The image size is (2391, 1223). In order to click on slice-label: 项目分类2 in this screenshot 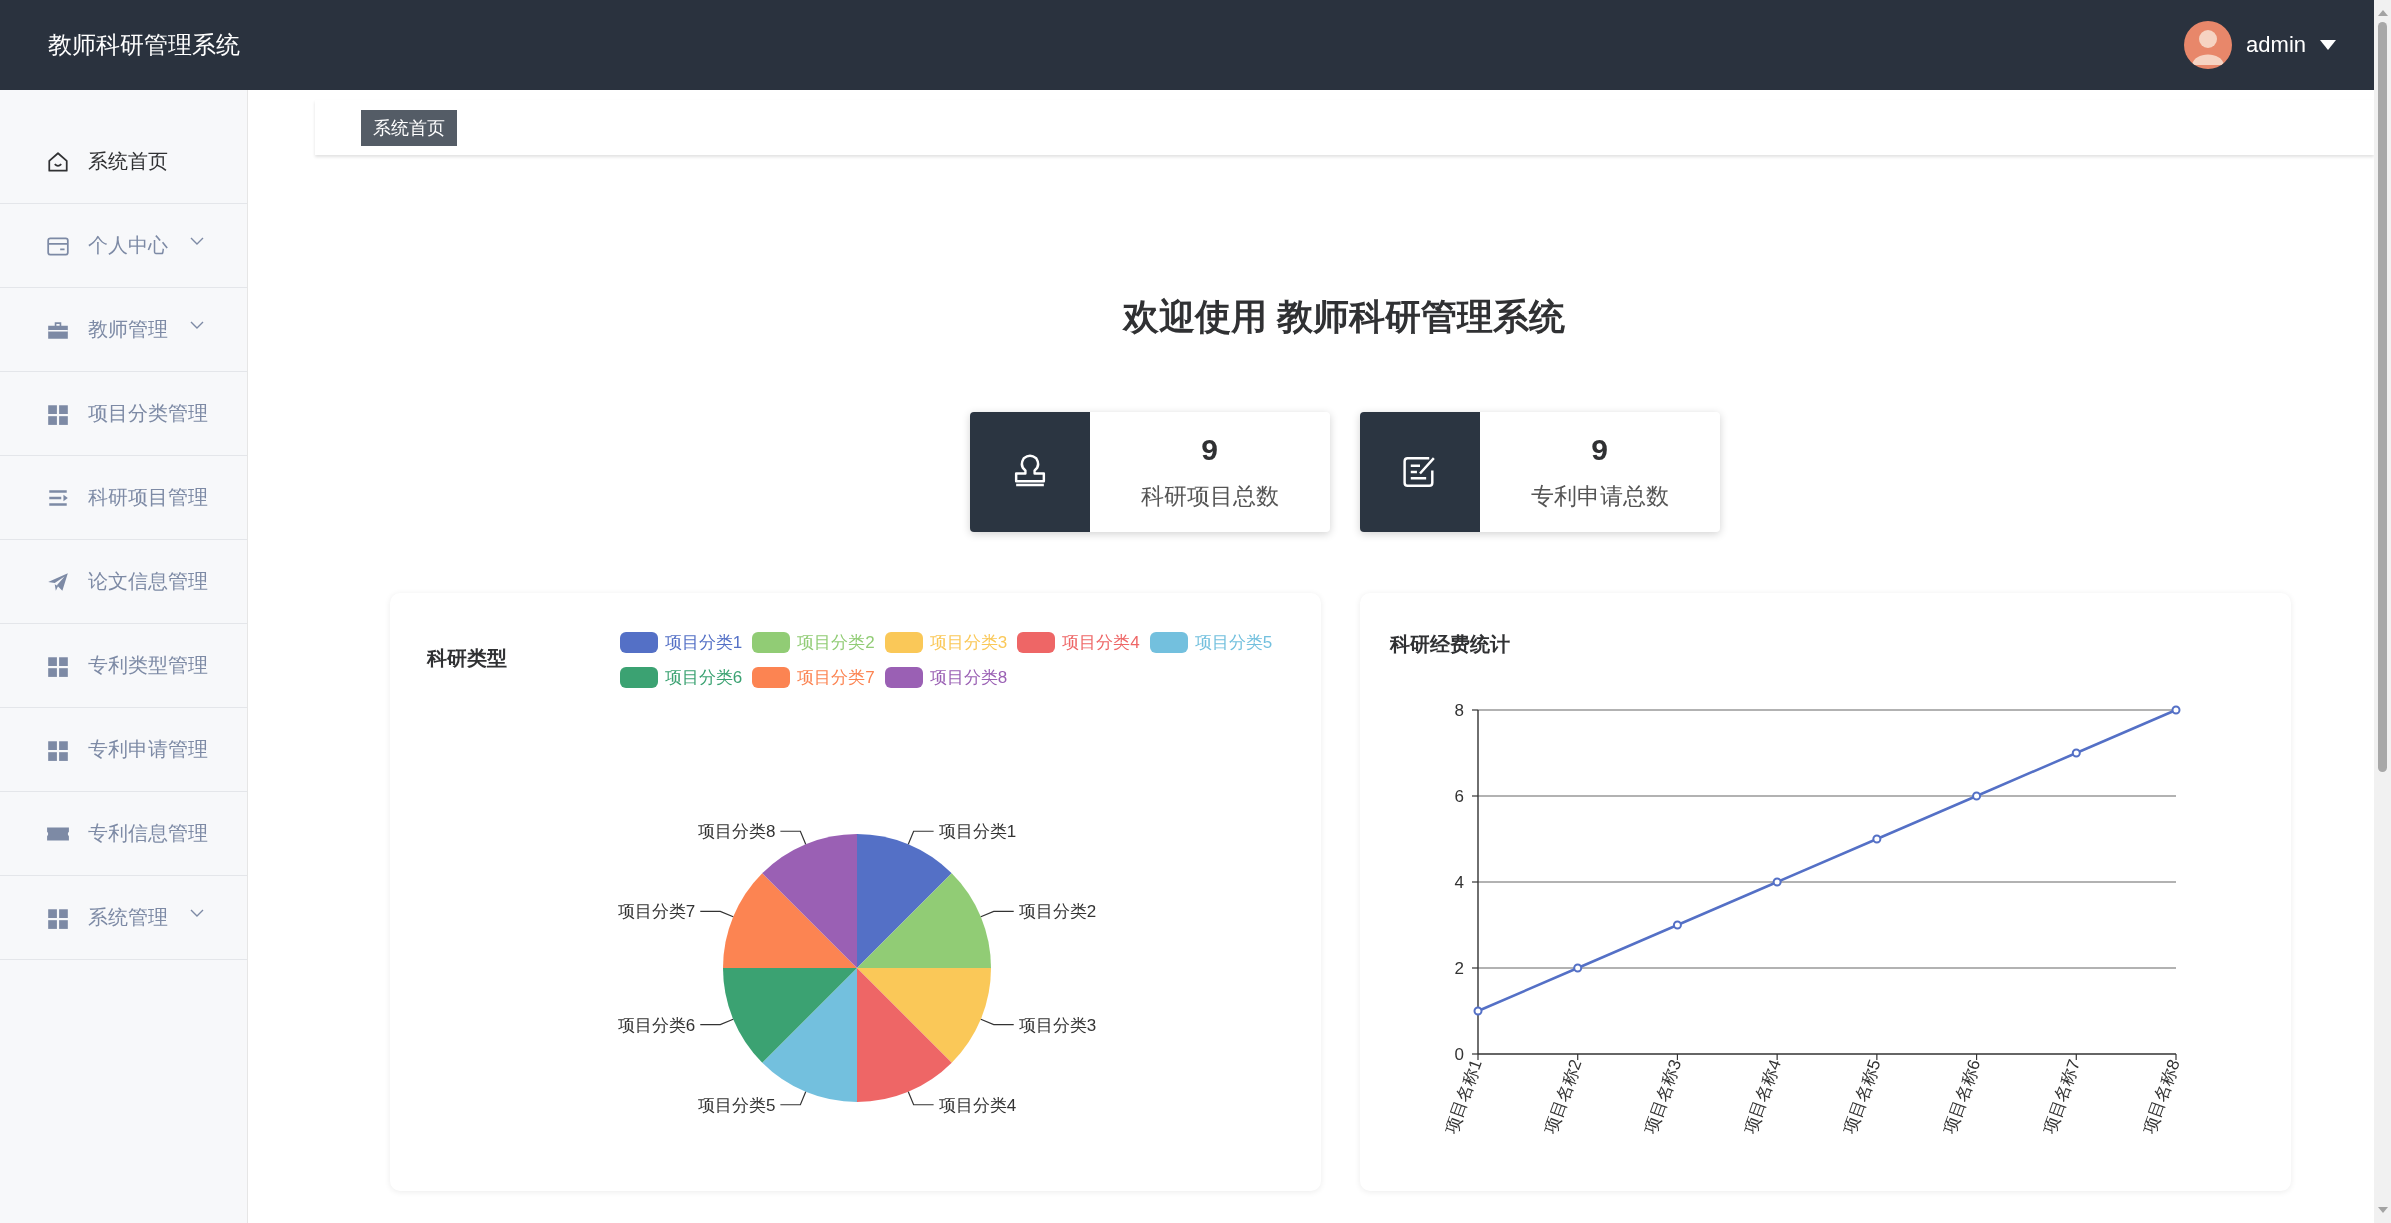, I will do `click(1057, 912)`.